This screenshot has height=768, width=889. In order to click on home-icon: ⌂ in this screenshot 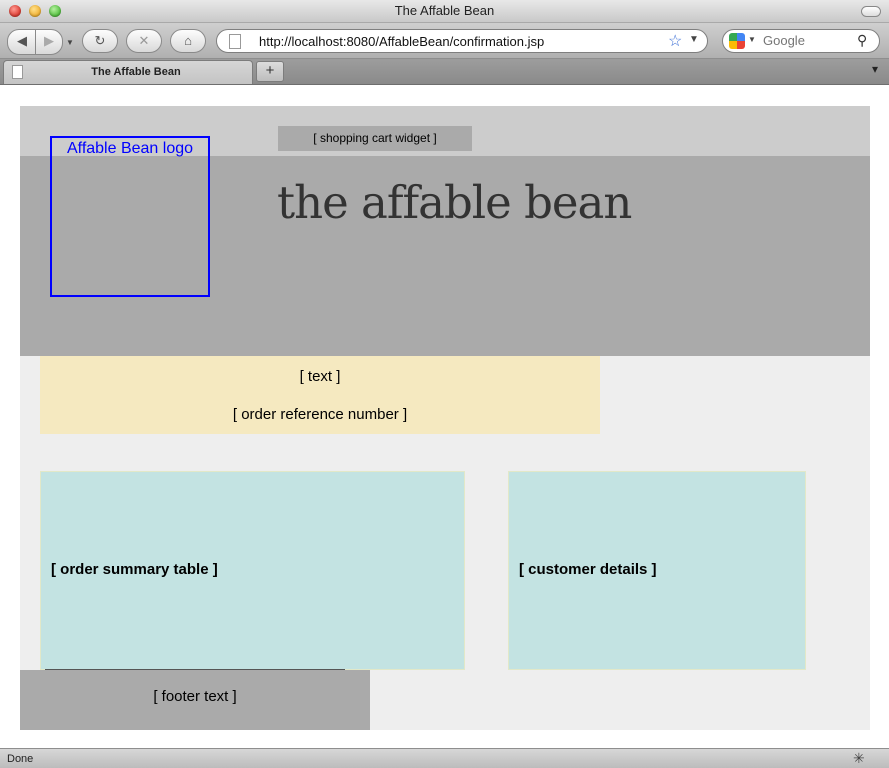, I will do `click(188, 40)`.